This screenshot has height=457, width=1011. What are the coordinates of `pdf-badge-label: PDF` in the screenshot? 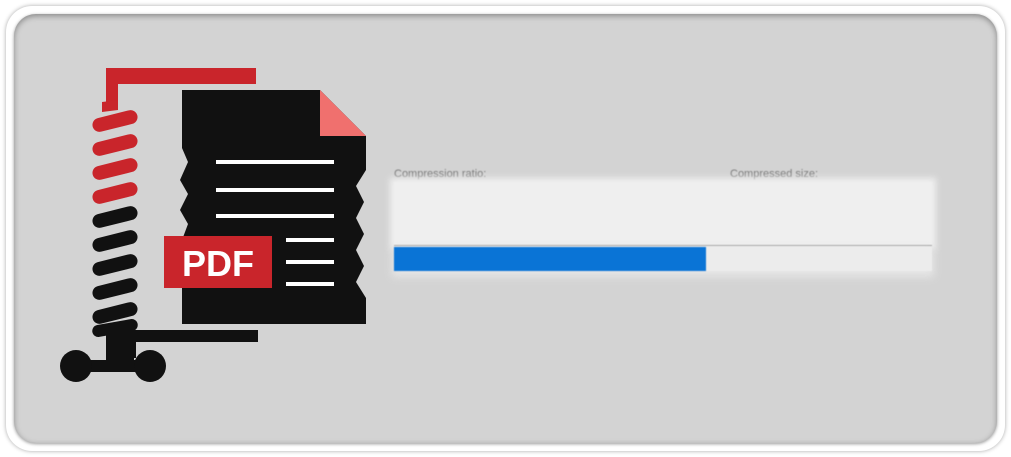 It's located at (218, 263).